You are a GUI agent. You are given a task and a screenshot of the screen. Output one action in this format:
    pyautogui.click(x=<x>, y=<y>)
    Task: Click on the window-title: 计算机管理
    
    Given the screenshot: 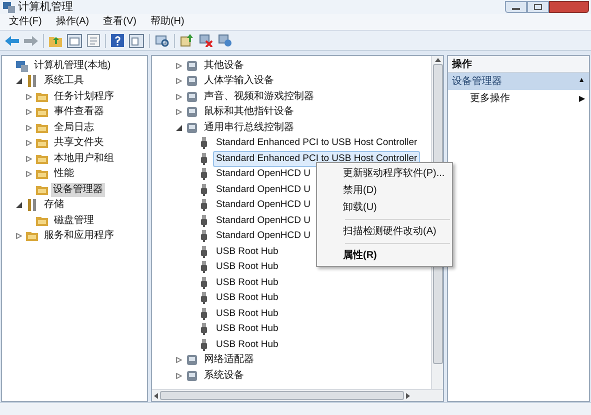 What is the action you would take?
    pyautogui.click(x=45, y=7)
    